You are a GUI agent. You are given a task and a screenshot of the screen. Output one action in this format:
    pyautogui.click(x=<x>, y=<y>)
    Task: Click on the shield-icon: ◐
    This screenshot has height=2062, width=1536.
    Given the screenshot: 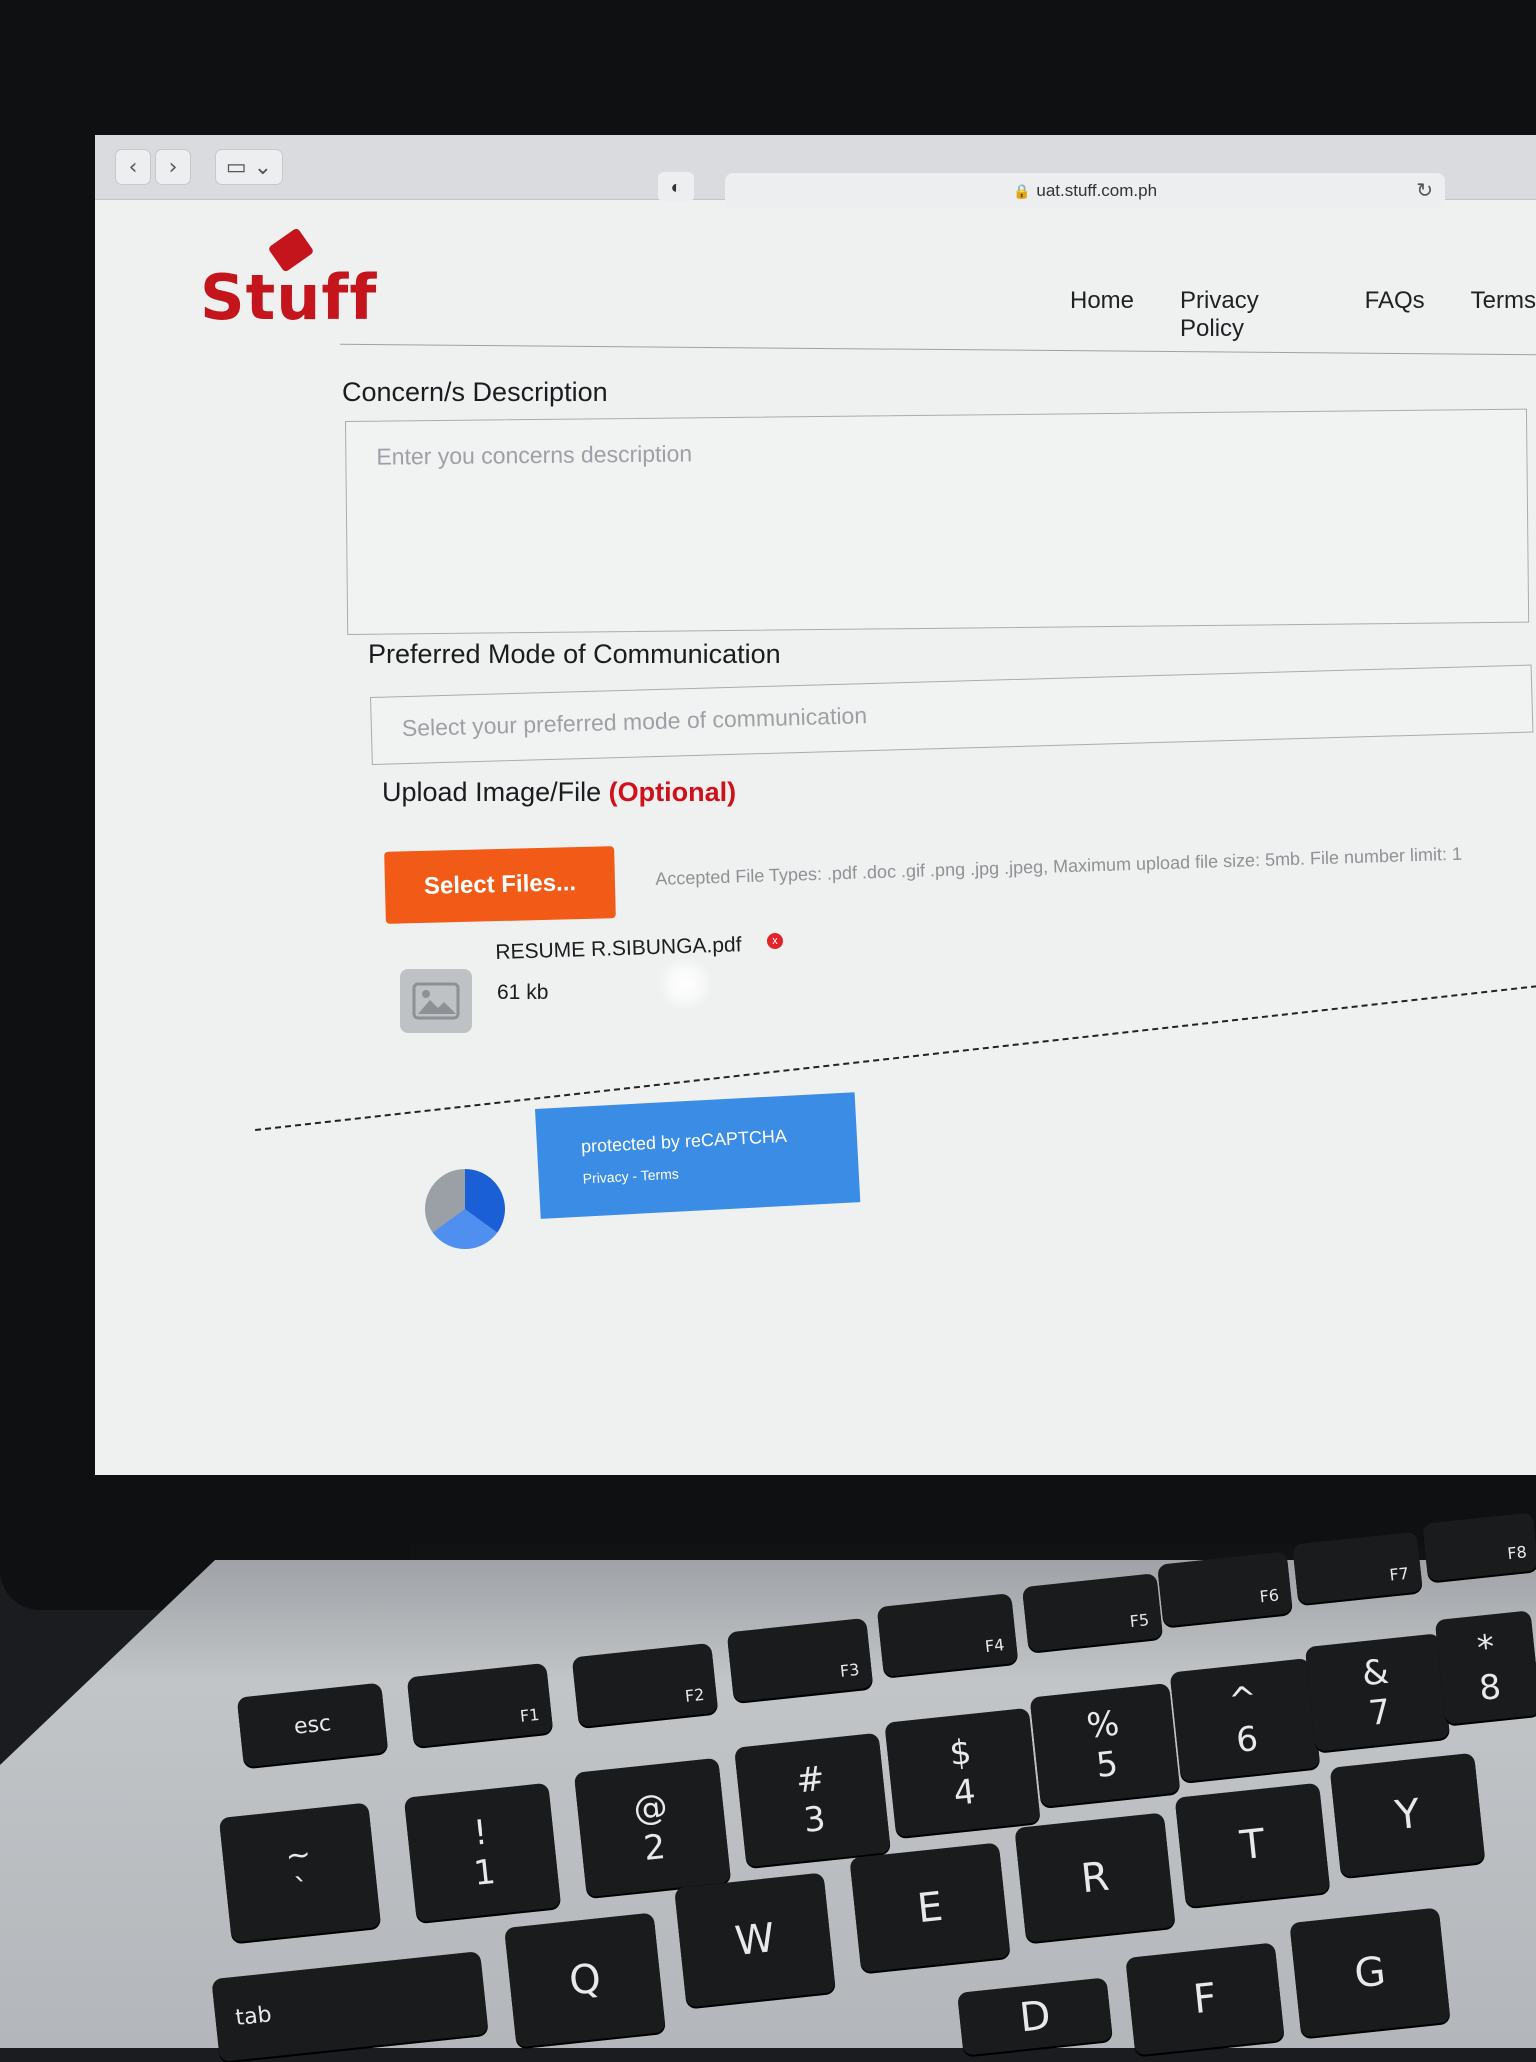 What is the action you would take?
    pyautogui.click(x=676, y=187)
    